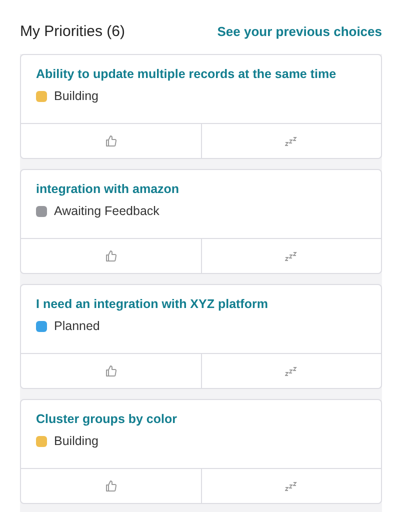 The width and height of the screenshot is (402, 512). What do you see at coordinates (73, 31) in the screenshot?
I see `section-title: My Priorities (6)` at bounding box center [73, 31].